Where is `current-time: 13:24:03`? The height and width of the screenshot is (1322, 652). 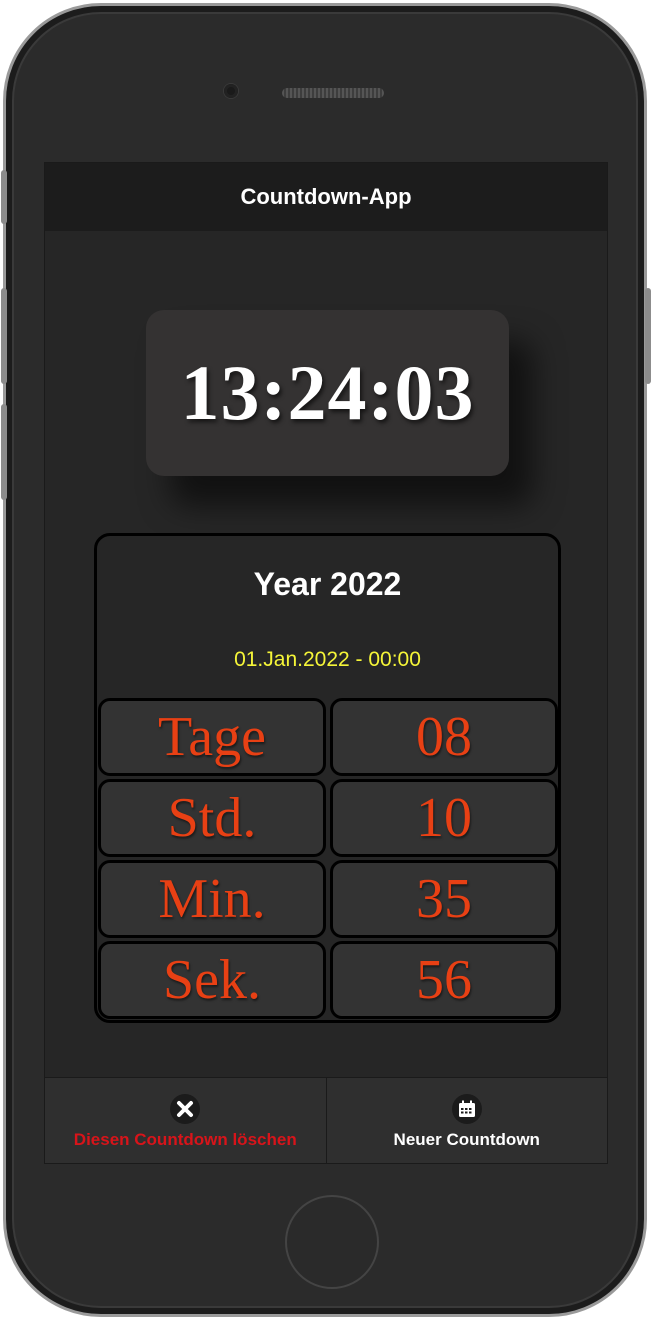 current-time: 13:24:03 is located at coordinates (327, 392).